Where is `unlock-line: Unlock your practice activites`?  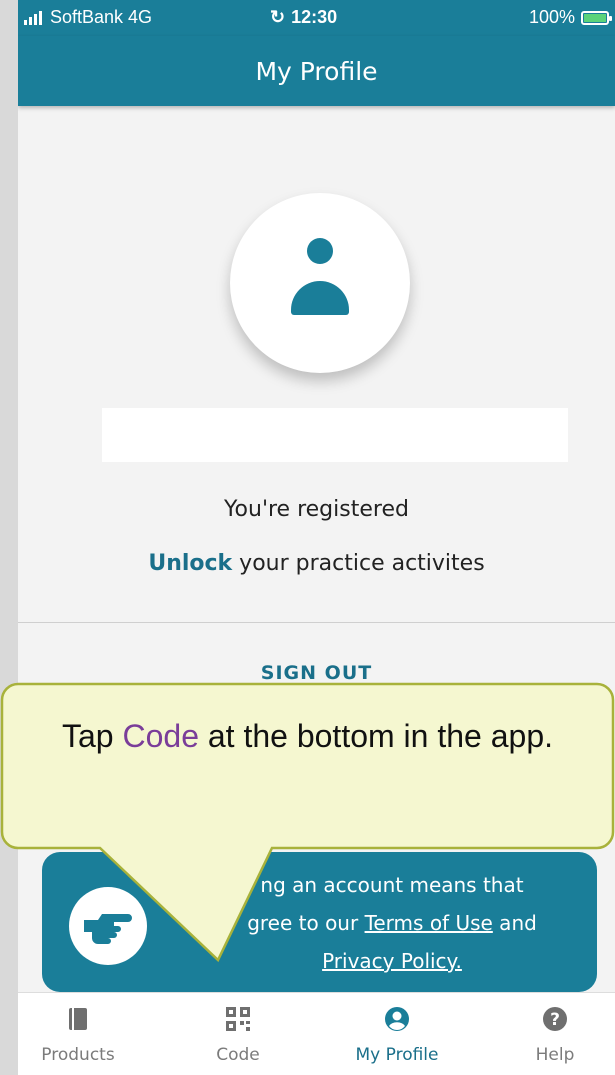 unlock-line: Unlock your practice activites is located at coordinates (316, 563).